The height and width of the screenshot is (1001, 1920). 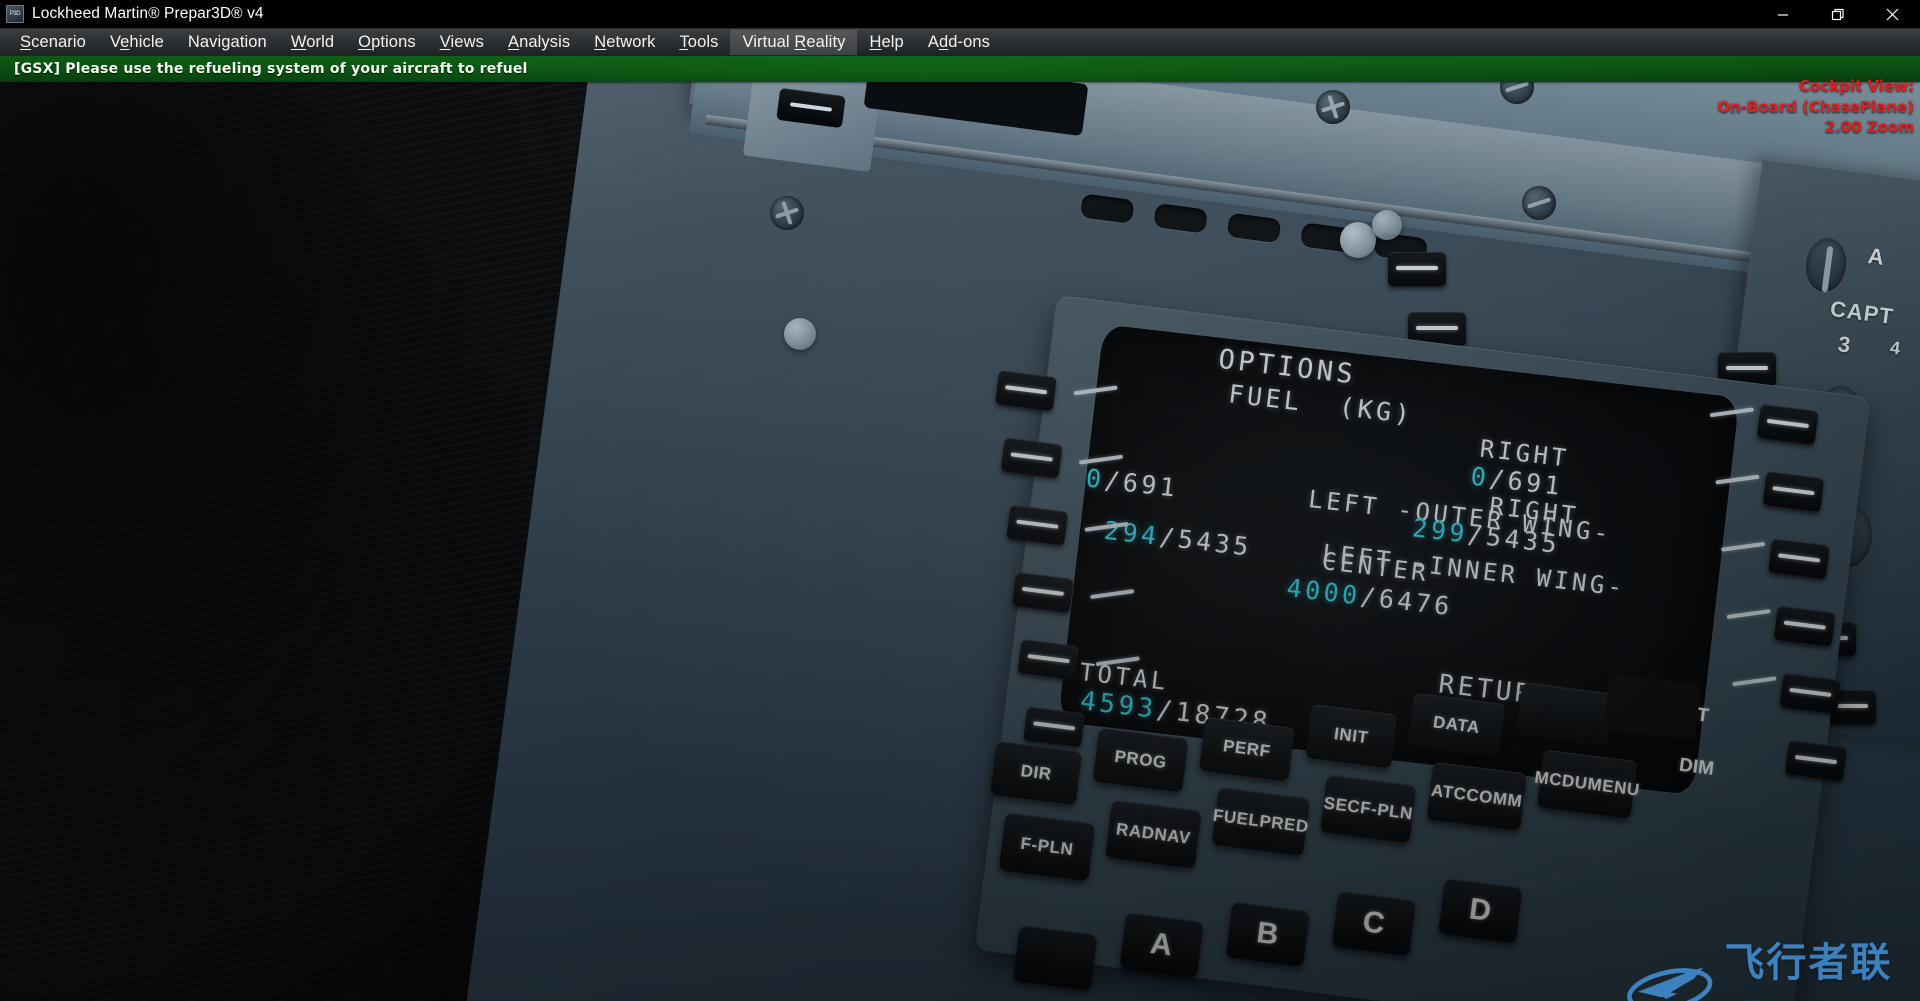 I want to click on mcdu-lsk-6l, so click(x=1054, y=727).